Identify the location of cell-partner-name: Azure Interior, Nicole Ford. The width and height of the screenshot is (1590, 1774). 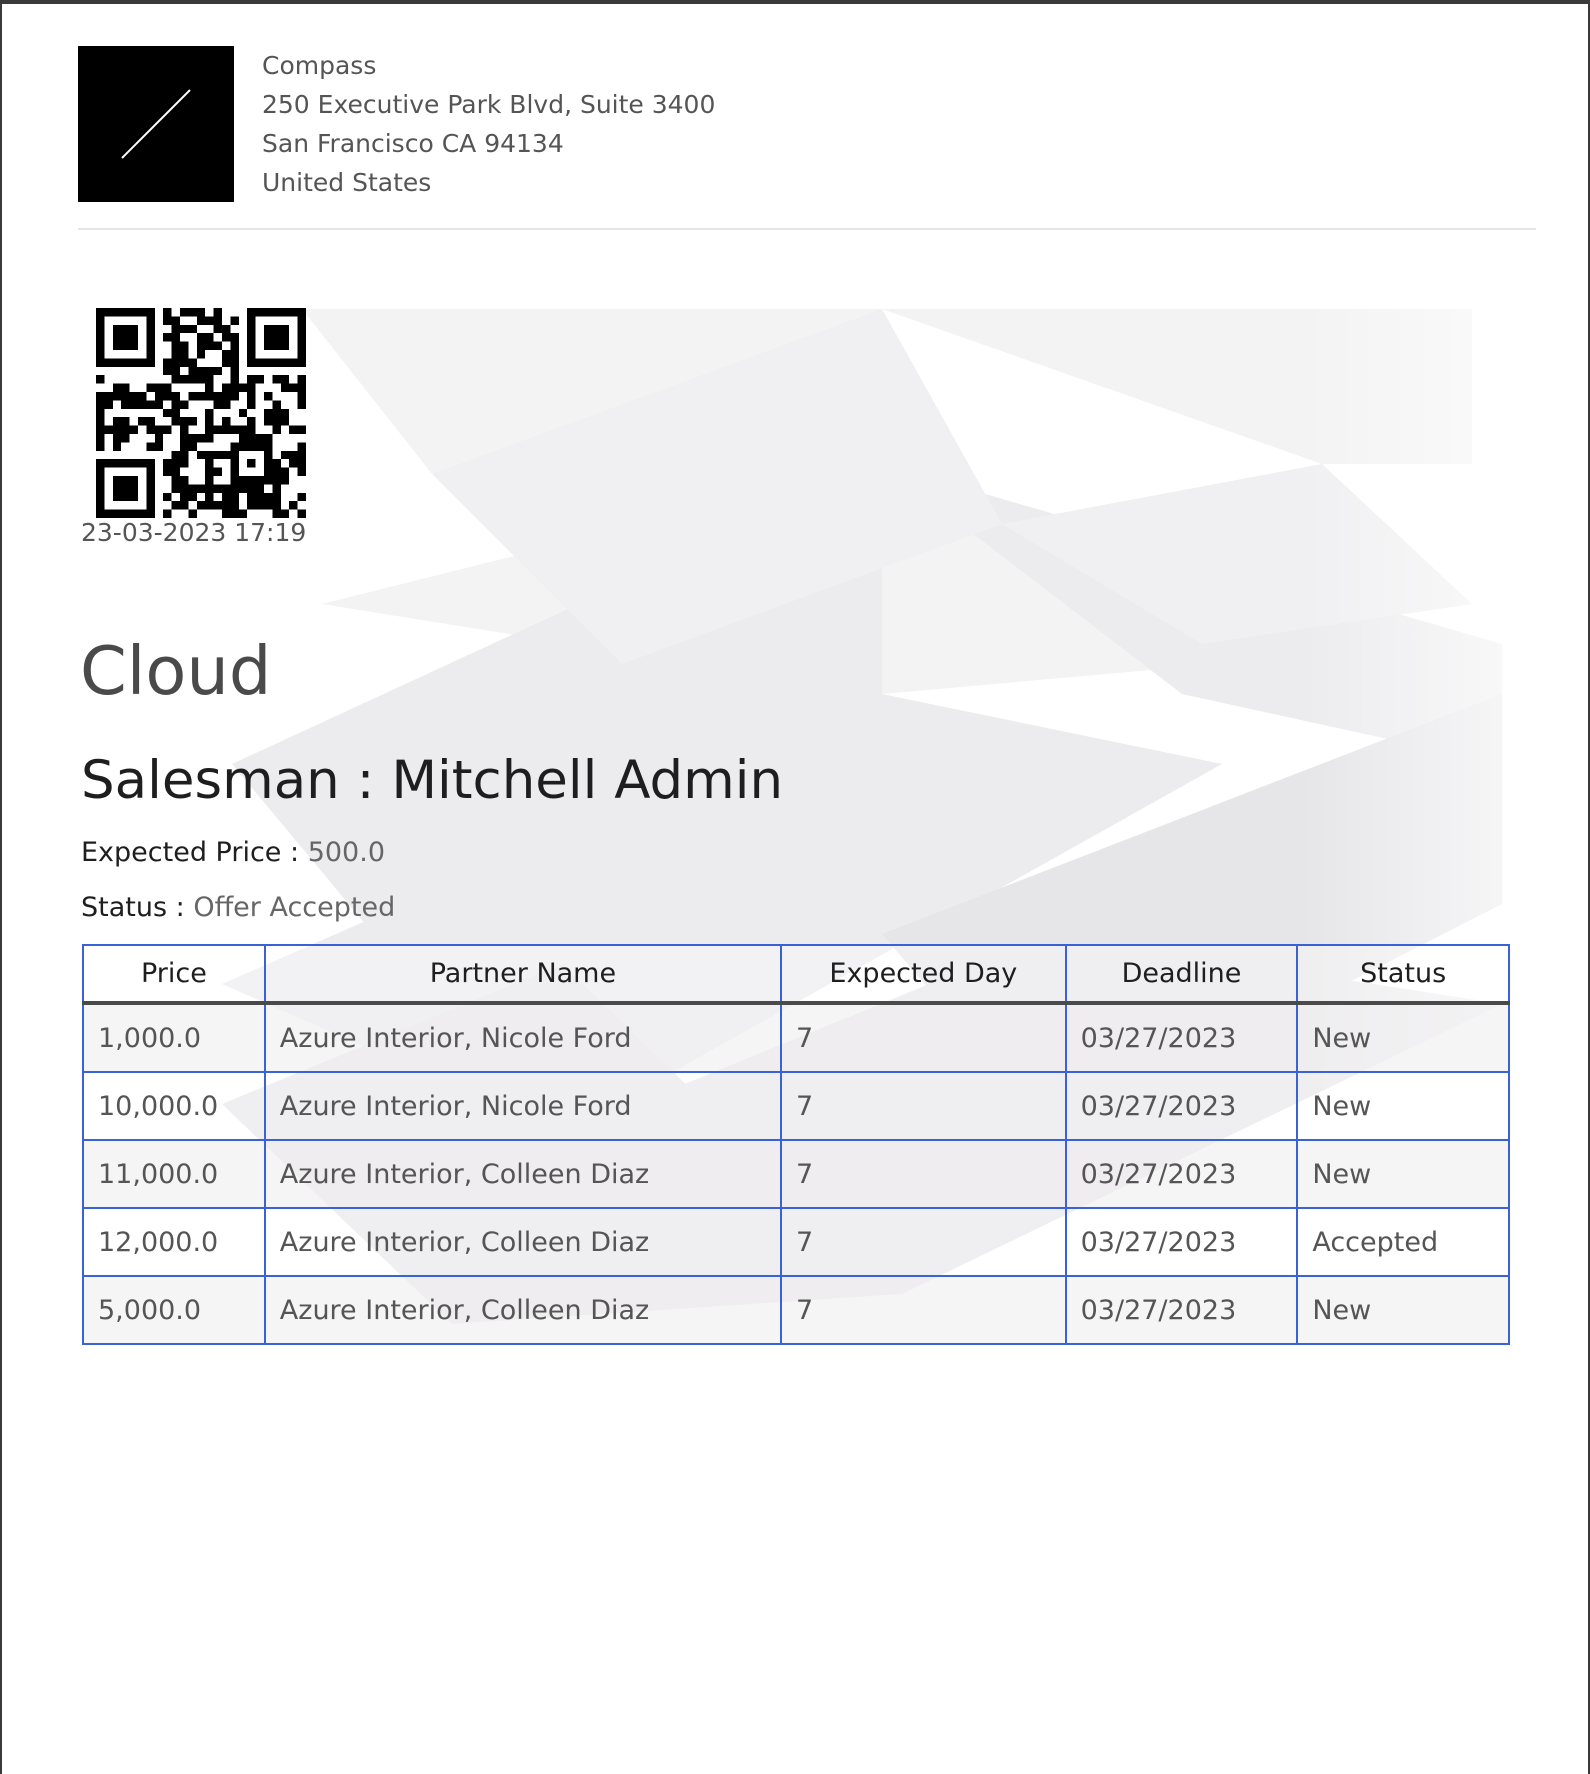
(523, 1037).